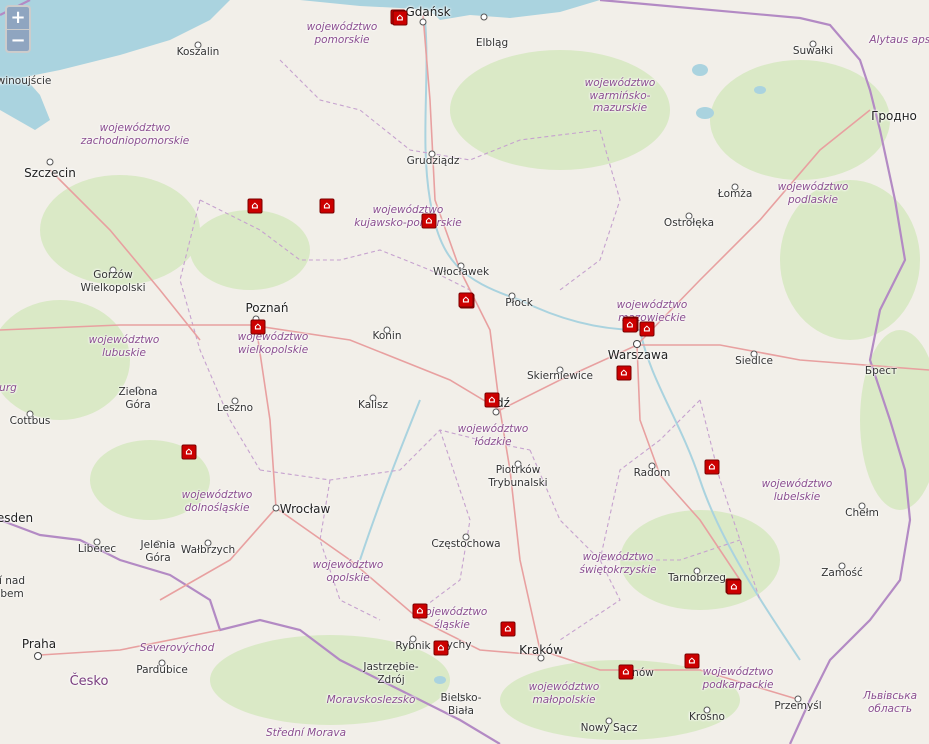 Image resolution: width=929 pixels, height=744 pixels. What do you see at coordinates (8, 388) in the screenshot?
I see `map-label-urg: urg` at bounding box center [8, 388].